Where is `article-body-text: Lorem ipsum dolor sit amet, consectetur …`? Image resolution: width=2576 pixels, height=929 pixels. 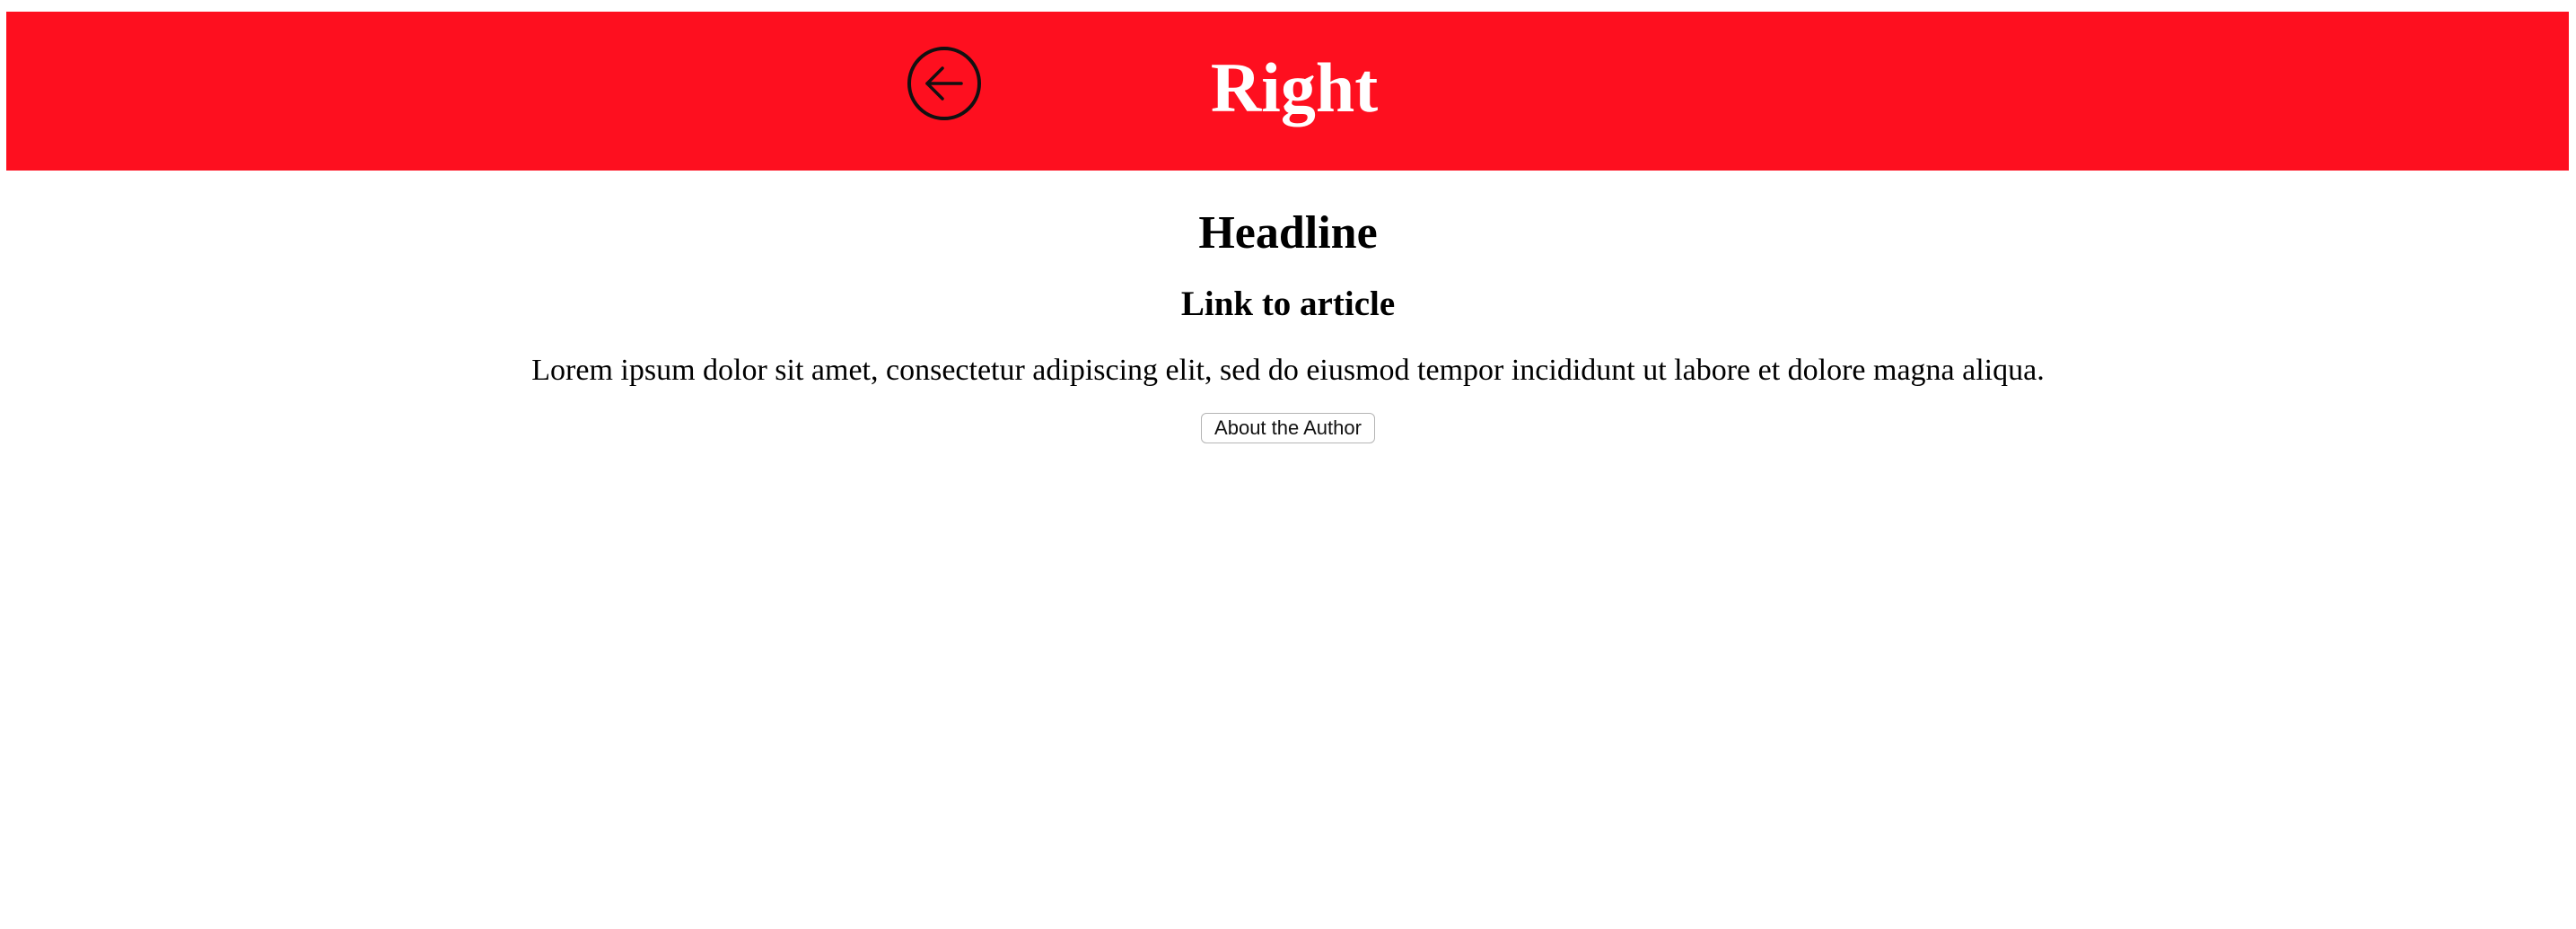 article-body-text: Lorem ipsum dolor sit amet, consectetur … is located at coordinates (1288, 370).